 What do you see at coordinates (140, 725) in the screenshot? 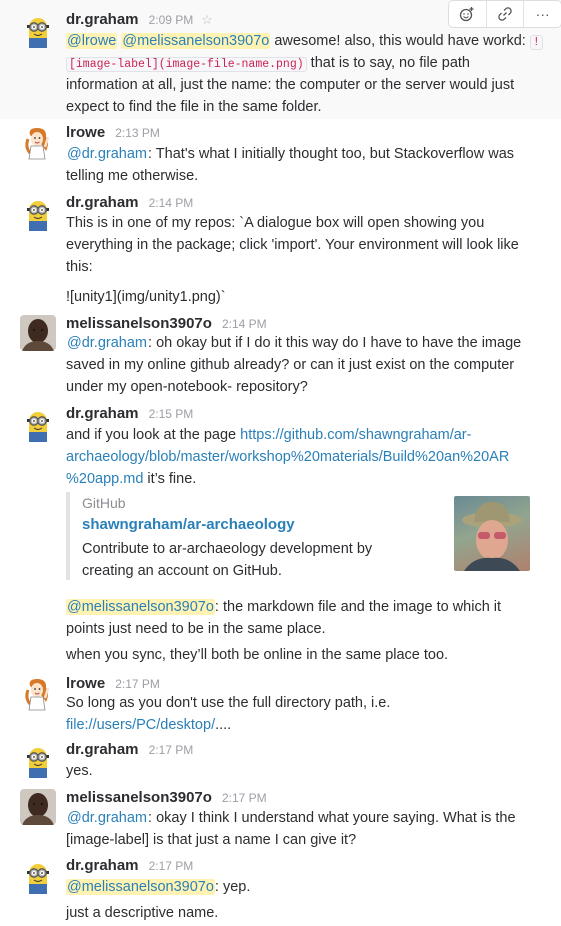
I see `url-link: file://users/PC/desktop/` at bounding box center [140, 725].